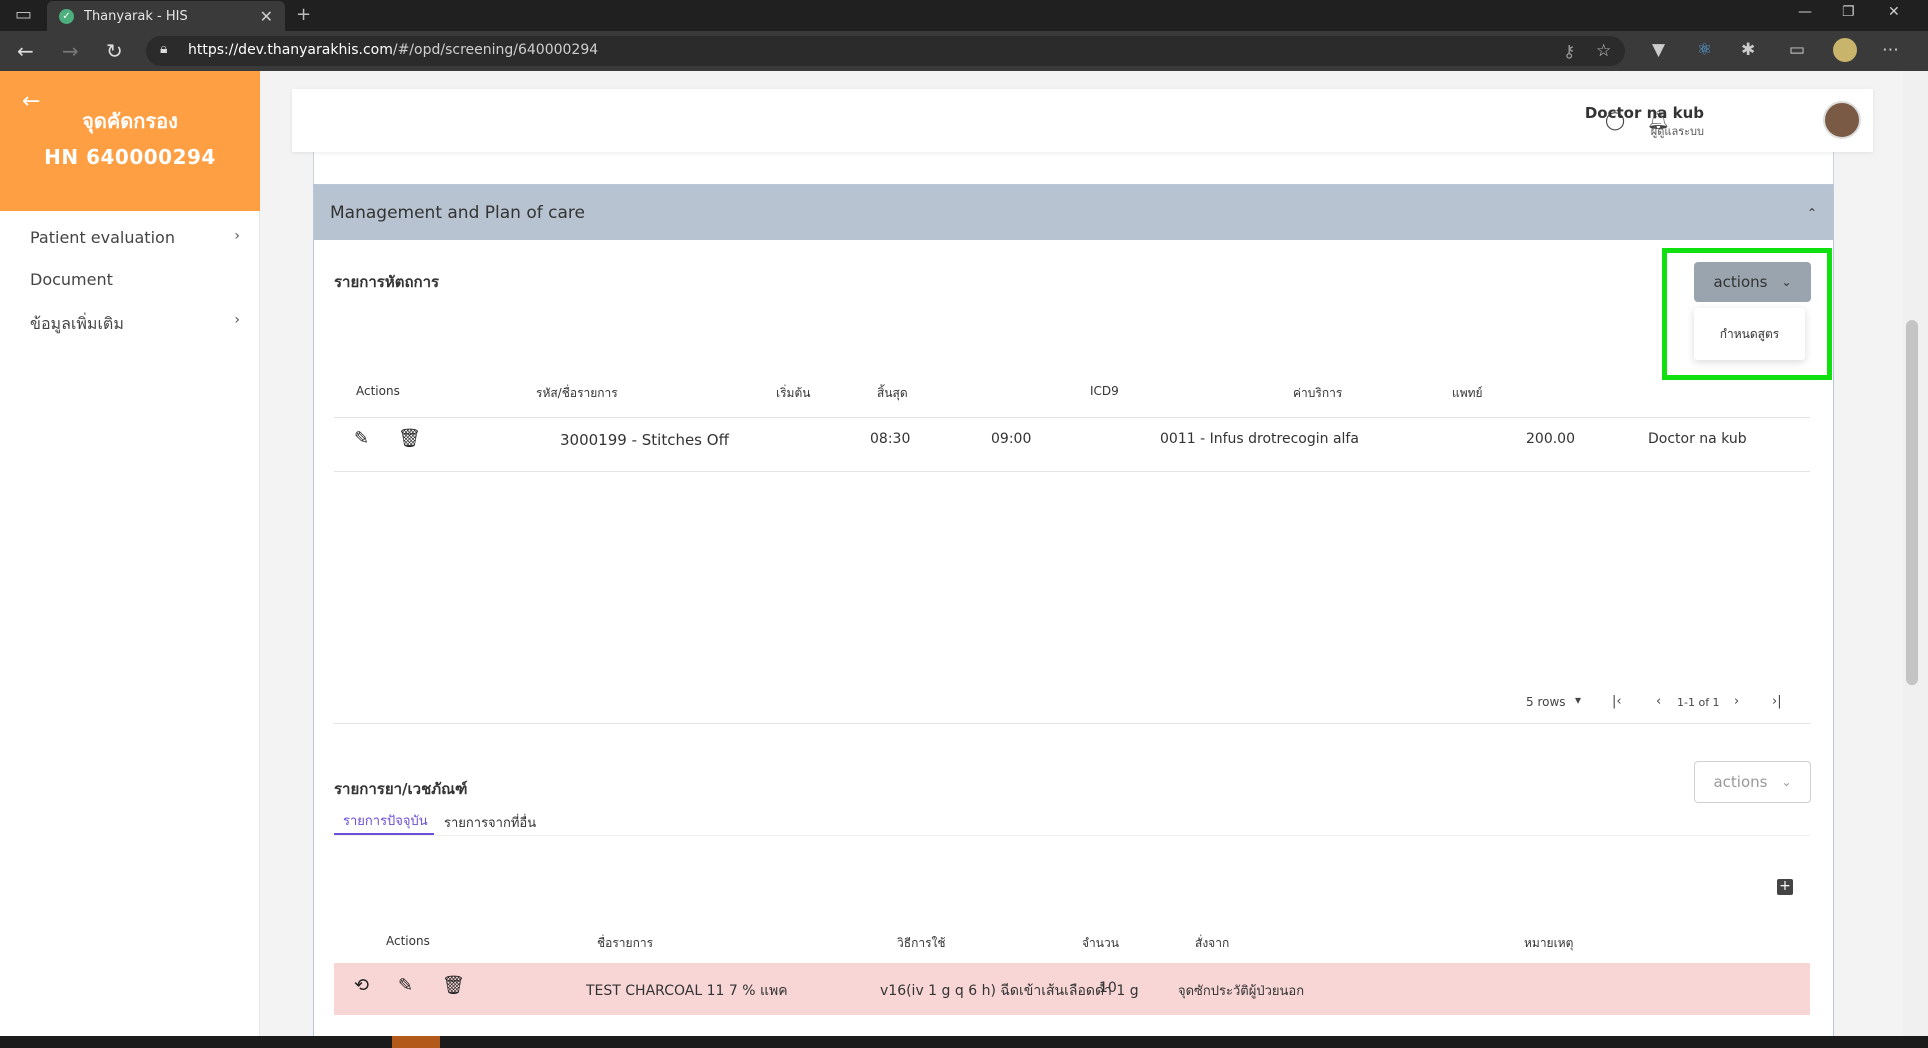  What do you see at coordinates (401, 789) in the screenshot?
I see `drugs-title: รายการยา/เวชภัณฑ์` at bounding box center [401, 789].